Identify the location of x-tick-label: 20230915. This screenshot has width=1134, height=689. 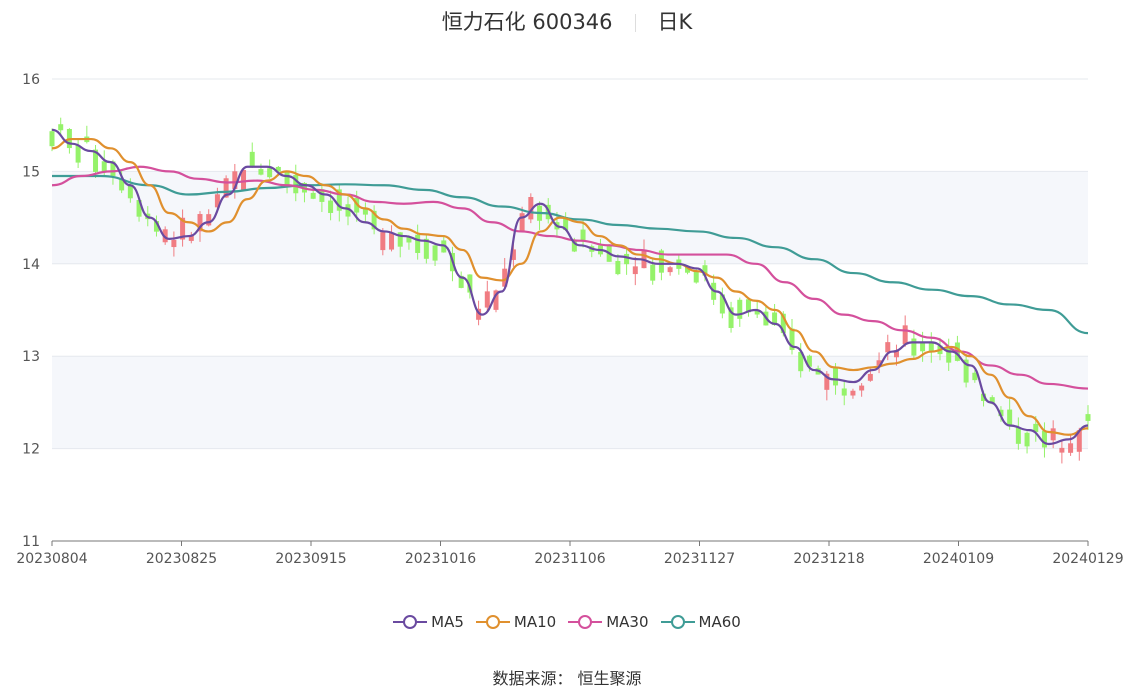
(310, 559).